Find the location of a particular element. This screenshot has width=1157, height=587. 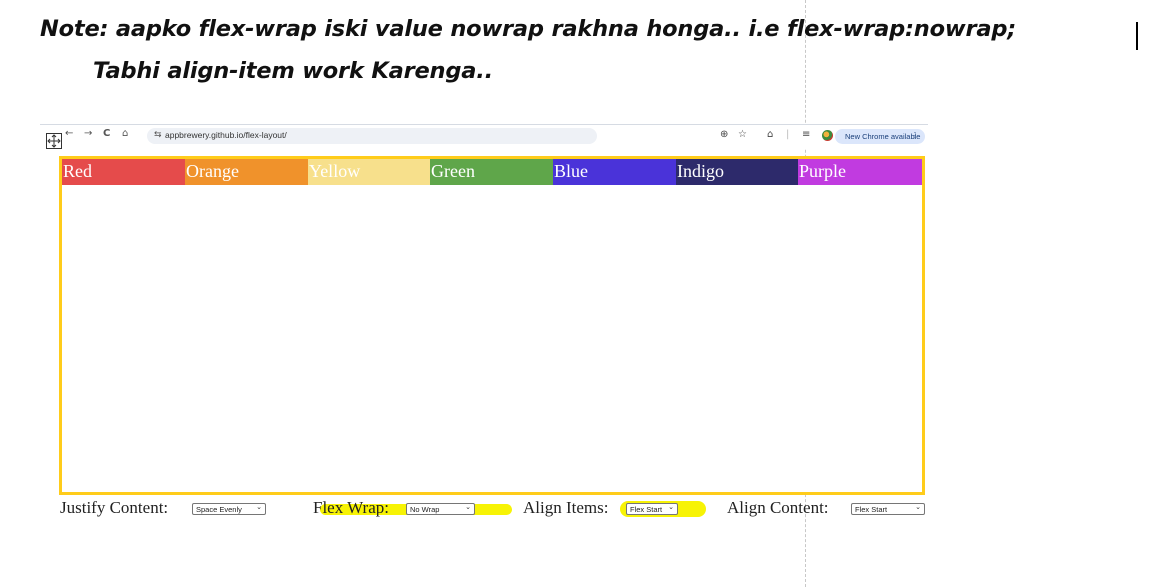

justify-content-label: Justify Content: is located at coordinates (114, 507).